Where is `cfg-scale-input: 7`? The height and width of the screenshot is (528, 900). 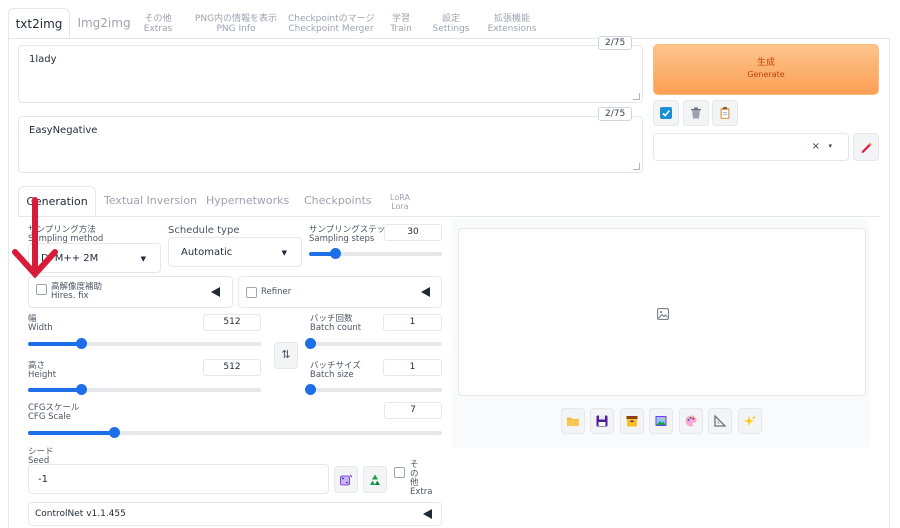
cfg-scale-input: 7 is located at coordinates (413, 410).